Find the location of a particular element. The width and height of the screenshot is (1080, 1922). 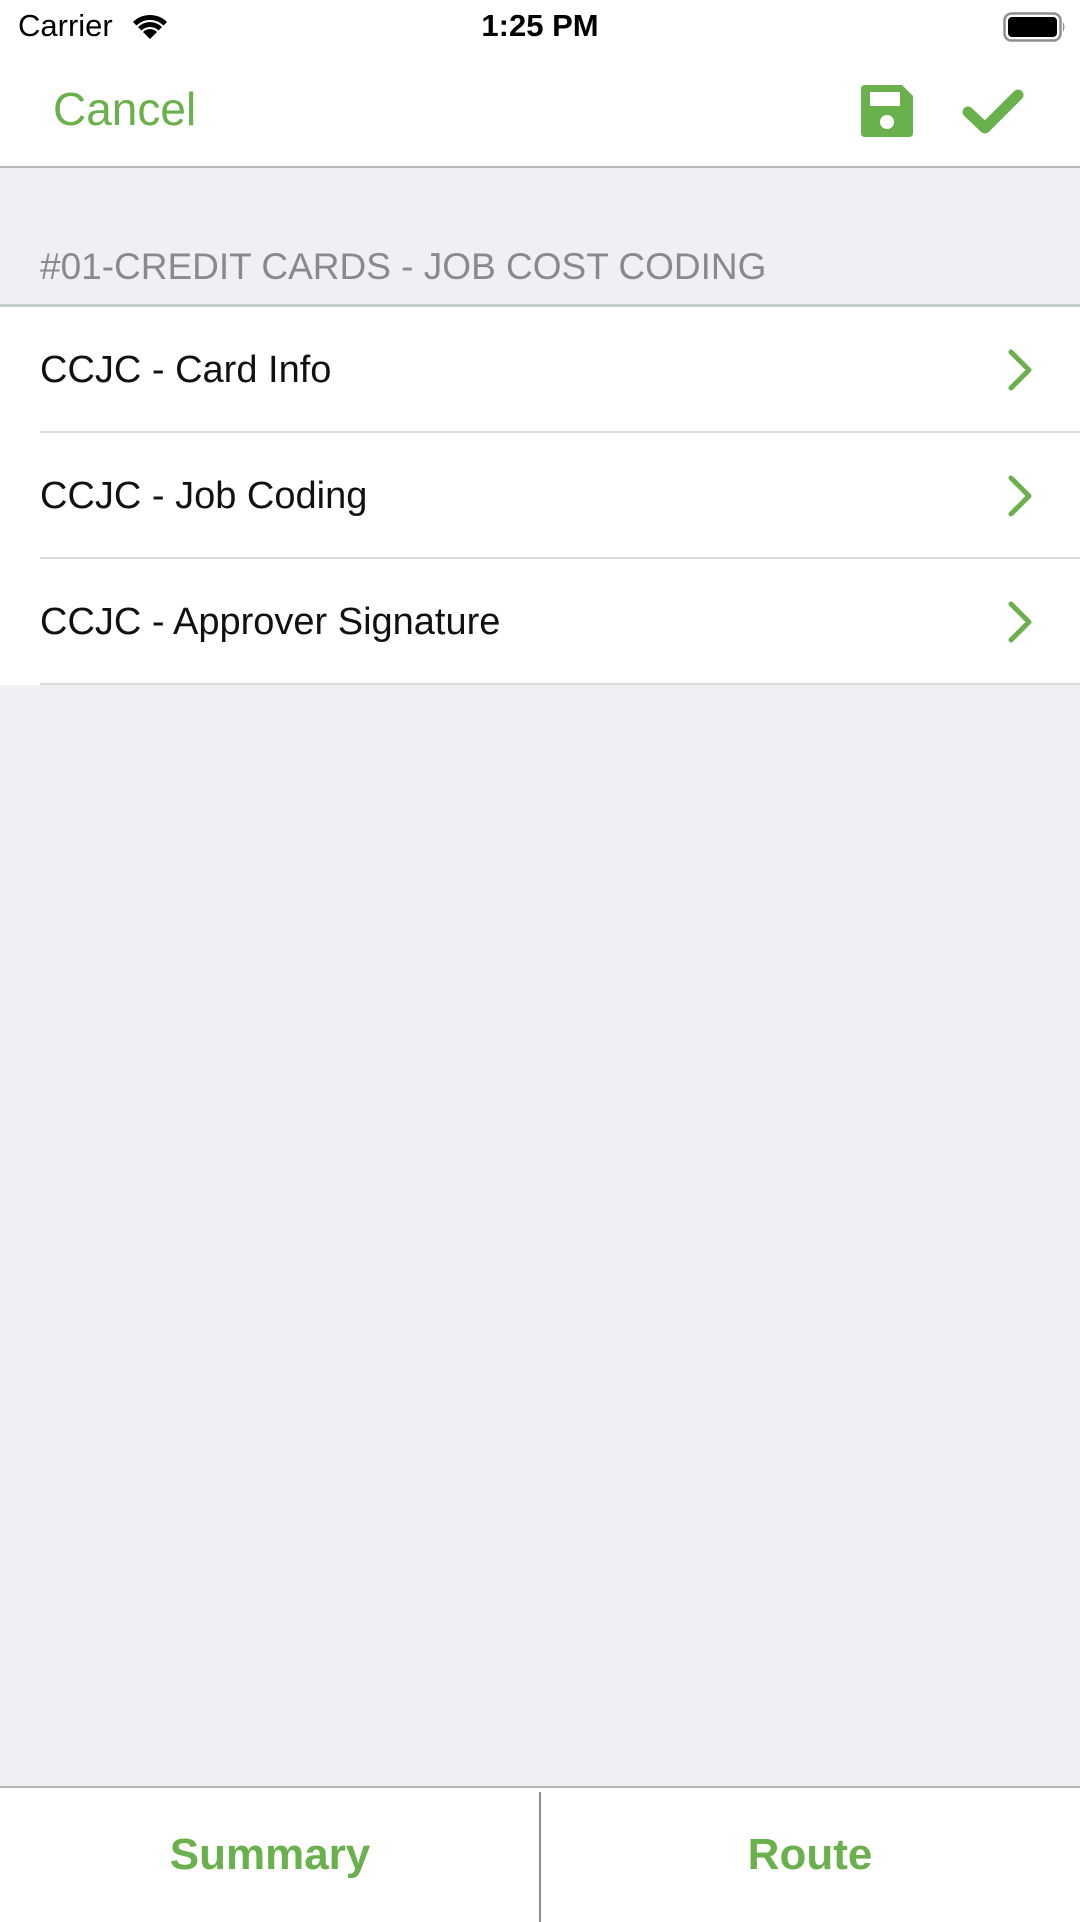

status-bar: Carrier 1:25 PM is located at coordinates (540, 28).